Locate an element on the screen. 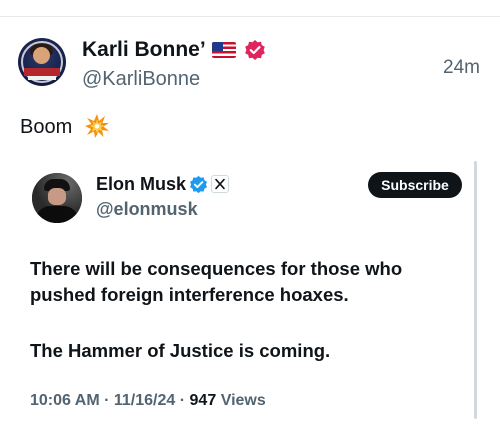 This screenshot has height=431, width=500. quoted-text-line-1: There will be consequences for those who is located at coordinates (216, 268).